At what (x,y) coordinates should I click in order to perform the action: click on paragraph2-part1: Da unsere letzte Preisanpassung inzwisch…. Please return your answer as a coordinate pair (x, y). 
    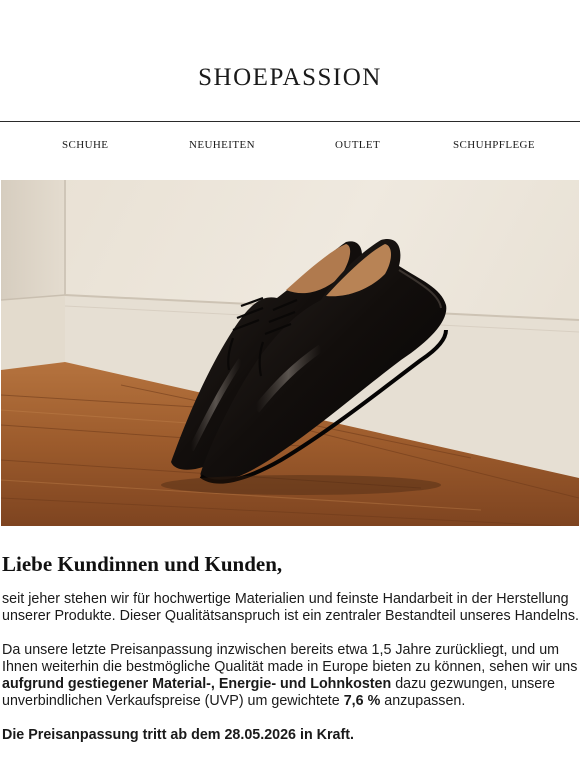
    Looking at the image, I should click on (290, 658).